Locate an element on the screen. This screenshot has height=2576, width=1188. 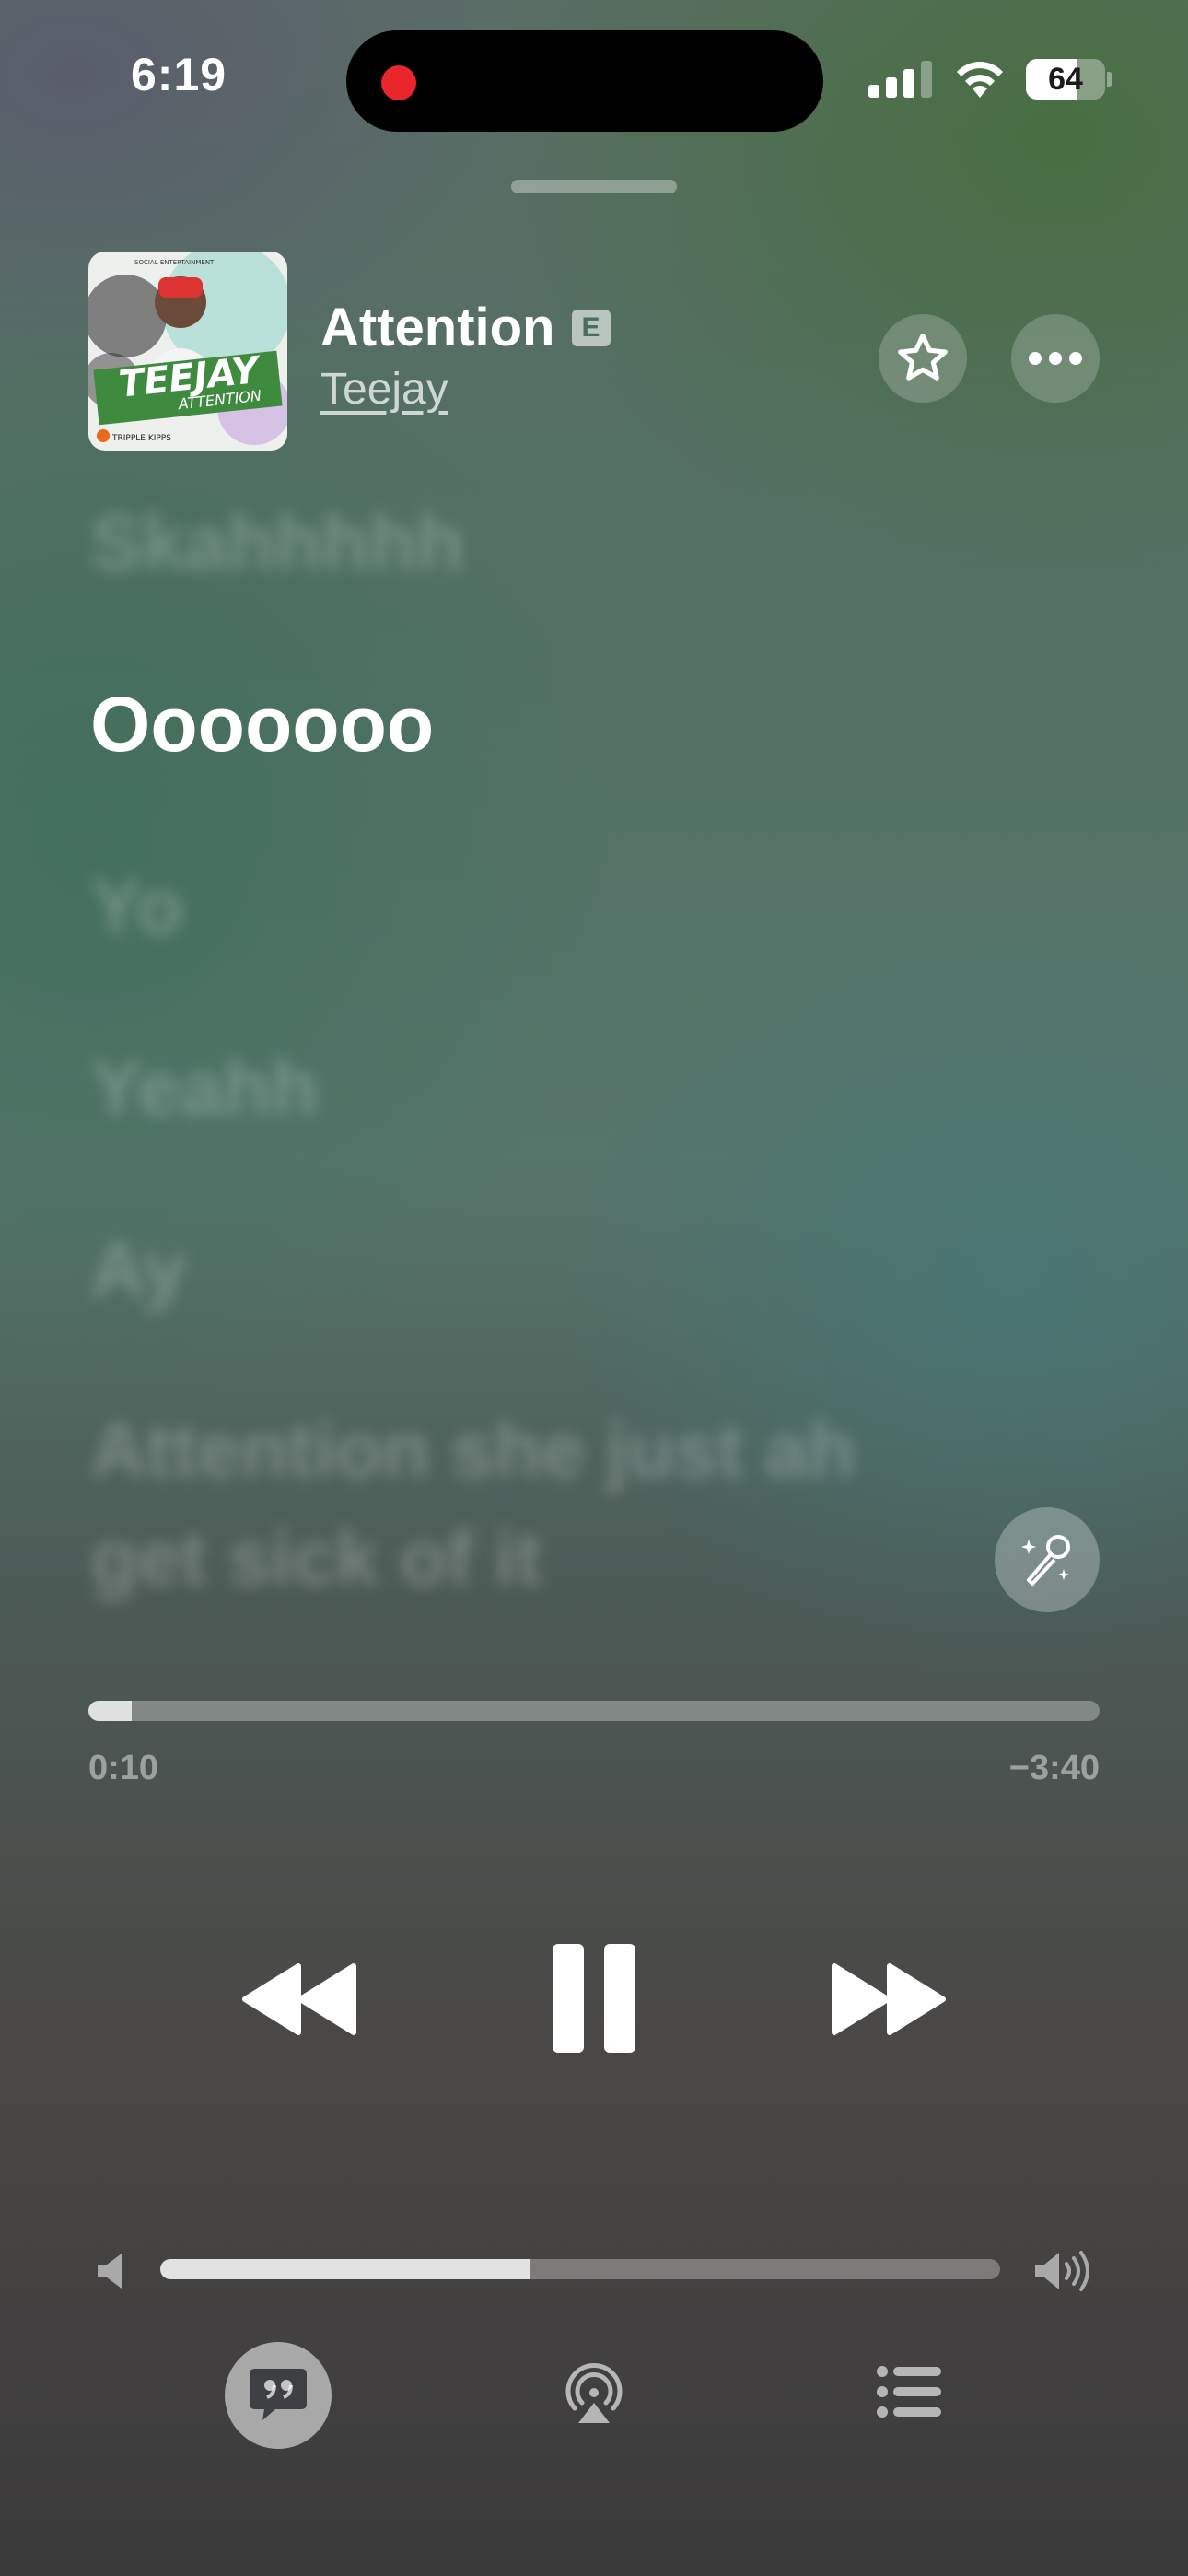
lyrics-quote-bubble-icon is located at coordinates (278, 2394).